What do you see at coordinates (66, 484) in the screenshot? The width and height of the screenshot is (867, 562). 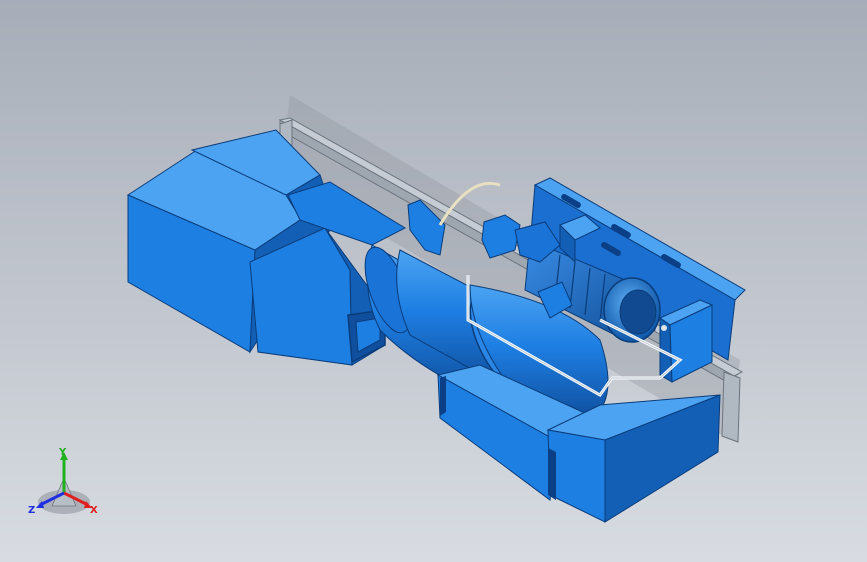 I see `axis-triad: Y X Z` at bounding box center [66, 484].